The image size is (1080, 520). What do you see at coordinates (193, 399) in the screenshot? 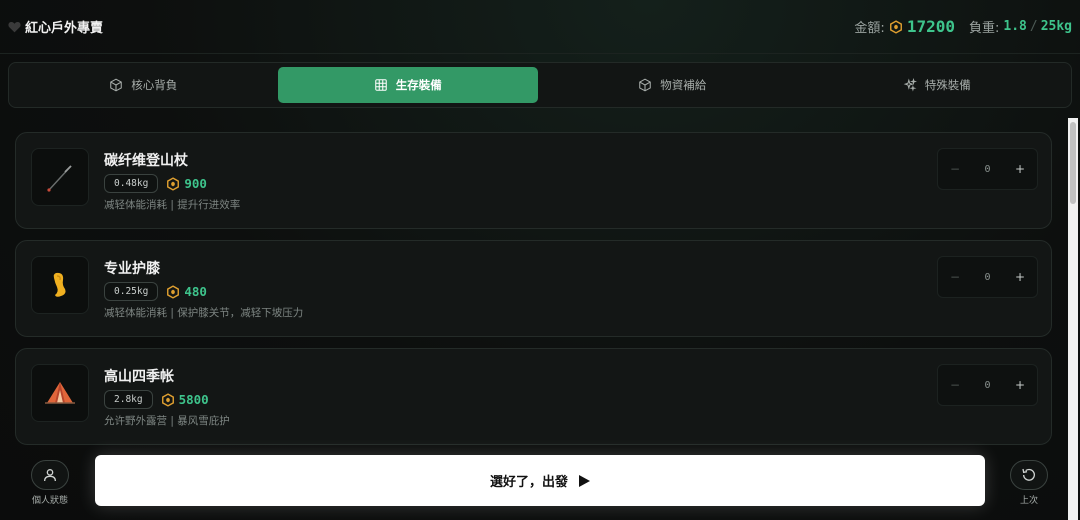
I see `price-value: 5800` at bounding box center [193, 399].